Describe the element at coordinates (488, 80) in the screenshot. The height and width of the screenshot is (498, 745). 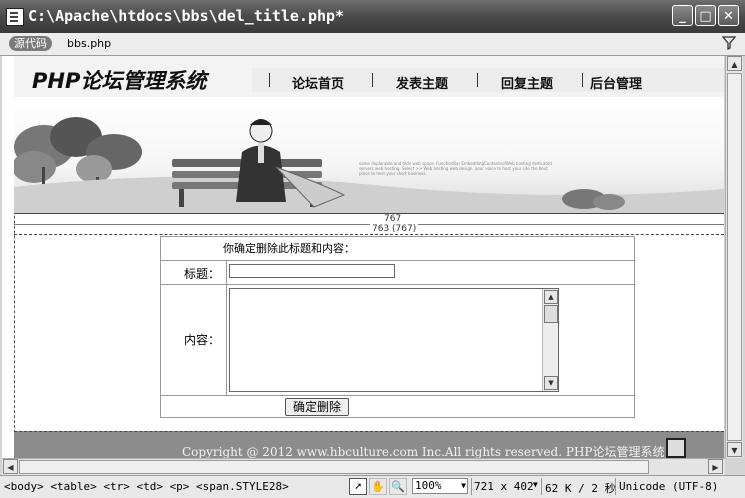
I see `site-nav: 论坛首页 发表主题 回复主题 后台管理` at that location.